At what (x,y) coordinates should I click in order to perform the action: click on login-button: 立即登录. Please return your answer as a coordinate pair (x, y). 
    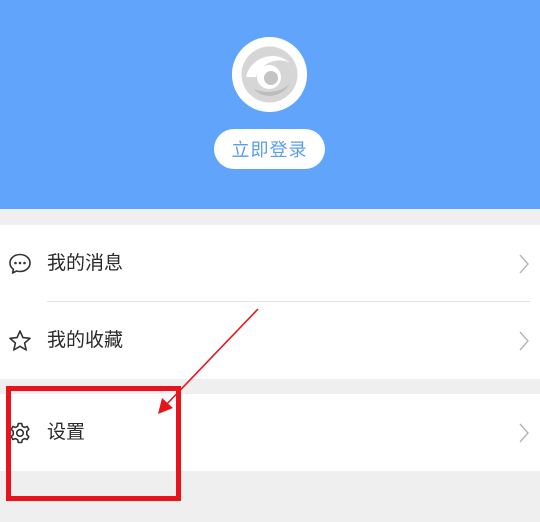
    Looking at the image, I should click on (269, 149).